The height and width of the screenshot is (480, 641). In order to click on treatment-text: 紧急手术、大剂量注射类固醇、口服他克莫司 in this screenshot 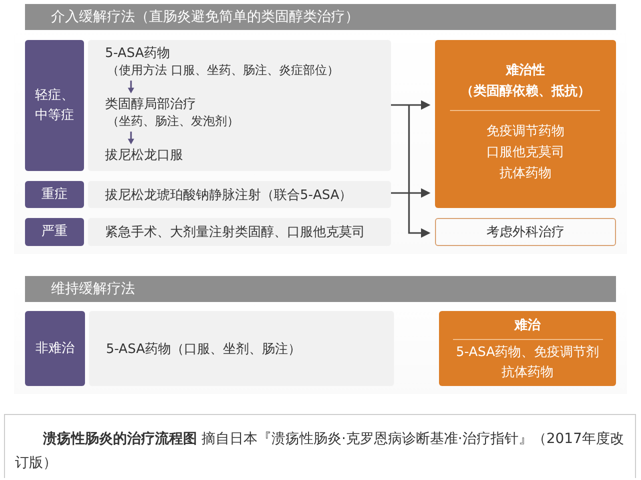, I will do `click(235, 232)`.